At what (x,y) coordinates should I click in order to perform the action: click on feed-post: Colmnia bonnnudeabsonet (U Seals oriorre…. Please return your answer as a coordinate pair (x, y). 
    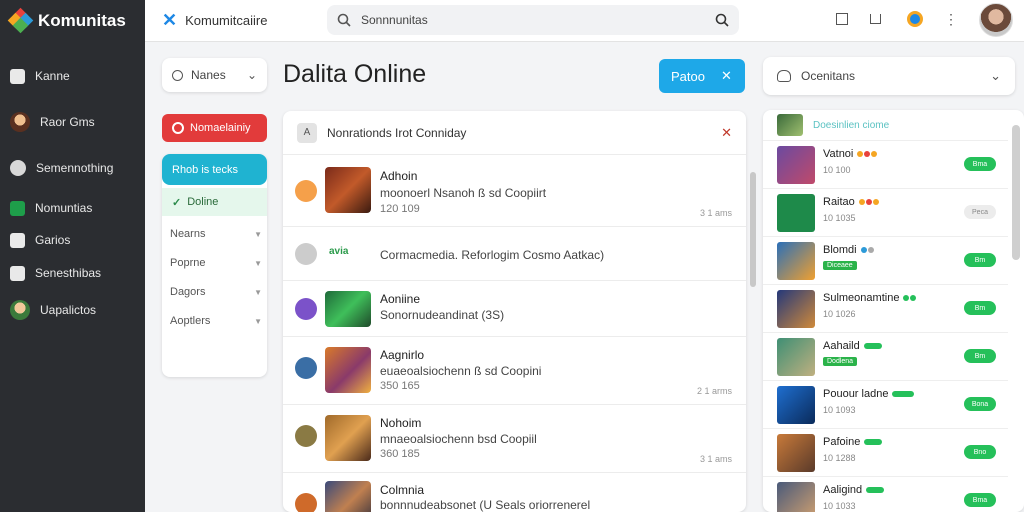
    Looking at the image, I should click on (514, 492).